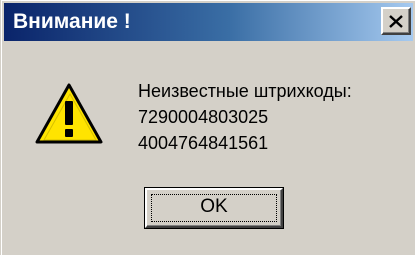 Image resolution: width=417 pixels, height=255 pixels. Describe the element at coordinates (203, 117) in the screenshot. I see `barcode-1: 7290004803025` at that location.